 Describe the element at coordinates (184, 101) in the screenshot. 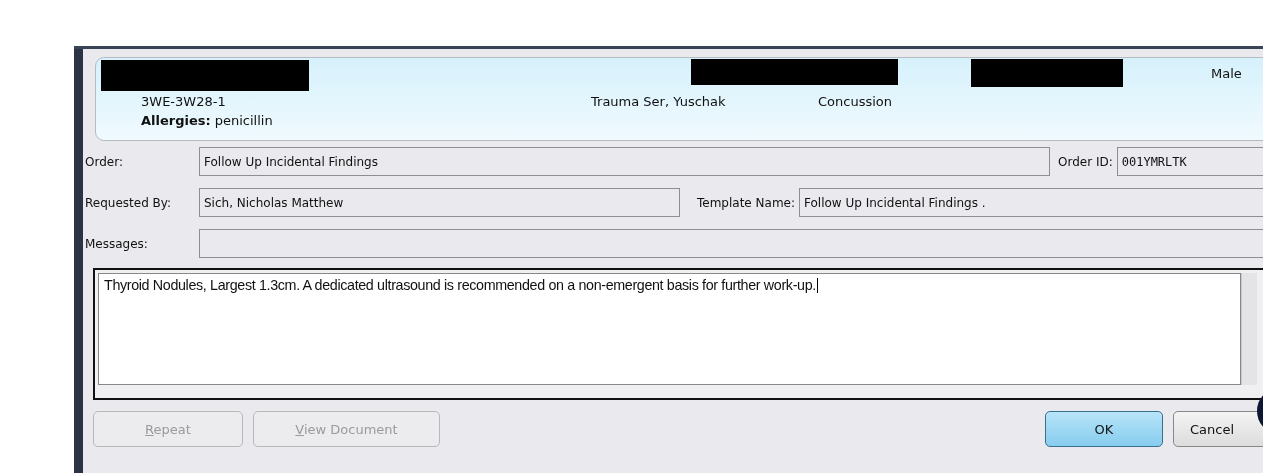

I see `location-text: 3WE-3W28-1` at that location.